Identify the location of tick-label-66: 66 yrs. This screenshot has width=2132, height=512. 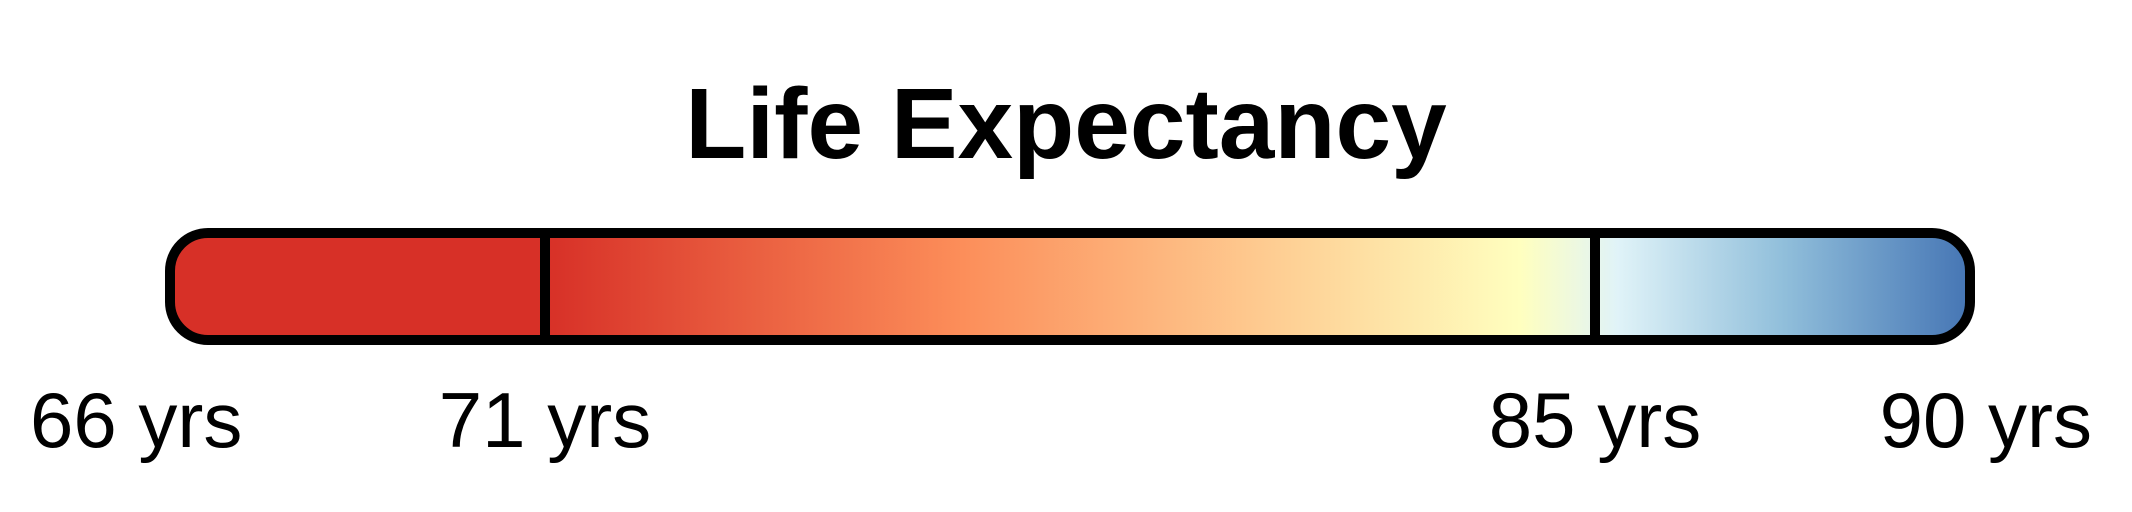
(136, 420).